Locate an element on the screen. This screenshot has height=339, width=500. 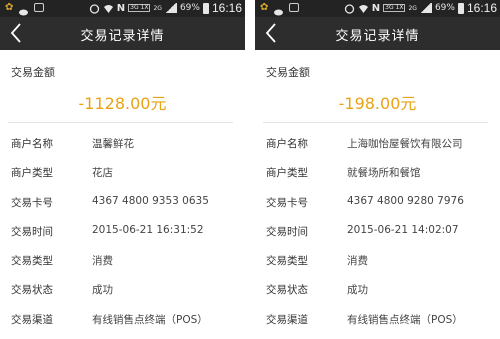
detail-row: 商户类型 花店 is located at coordinates (122, 175).